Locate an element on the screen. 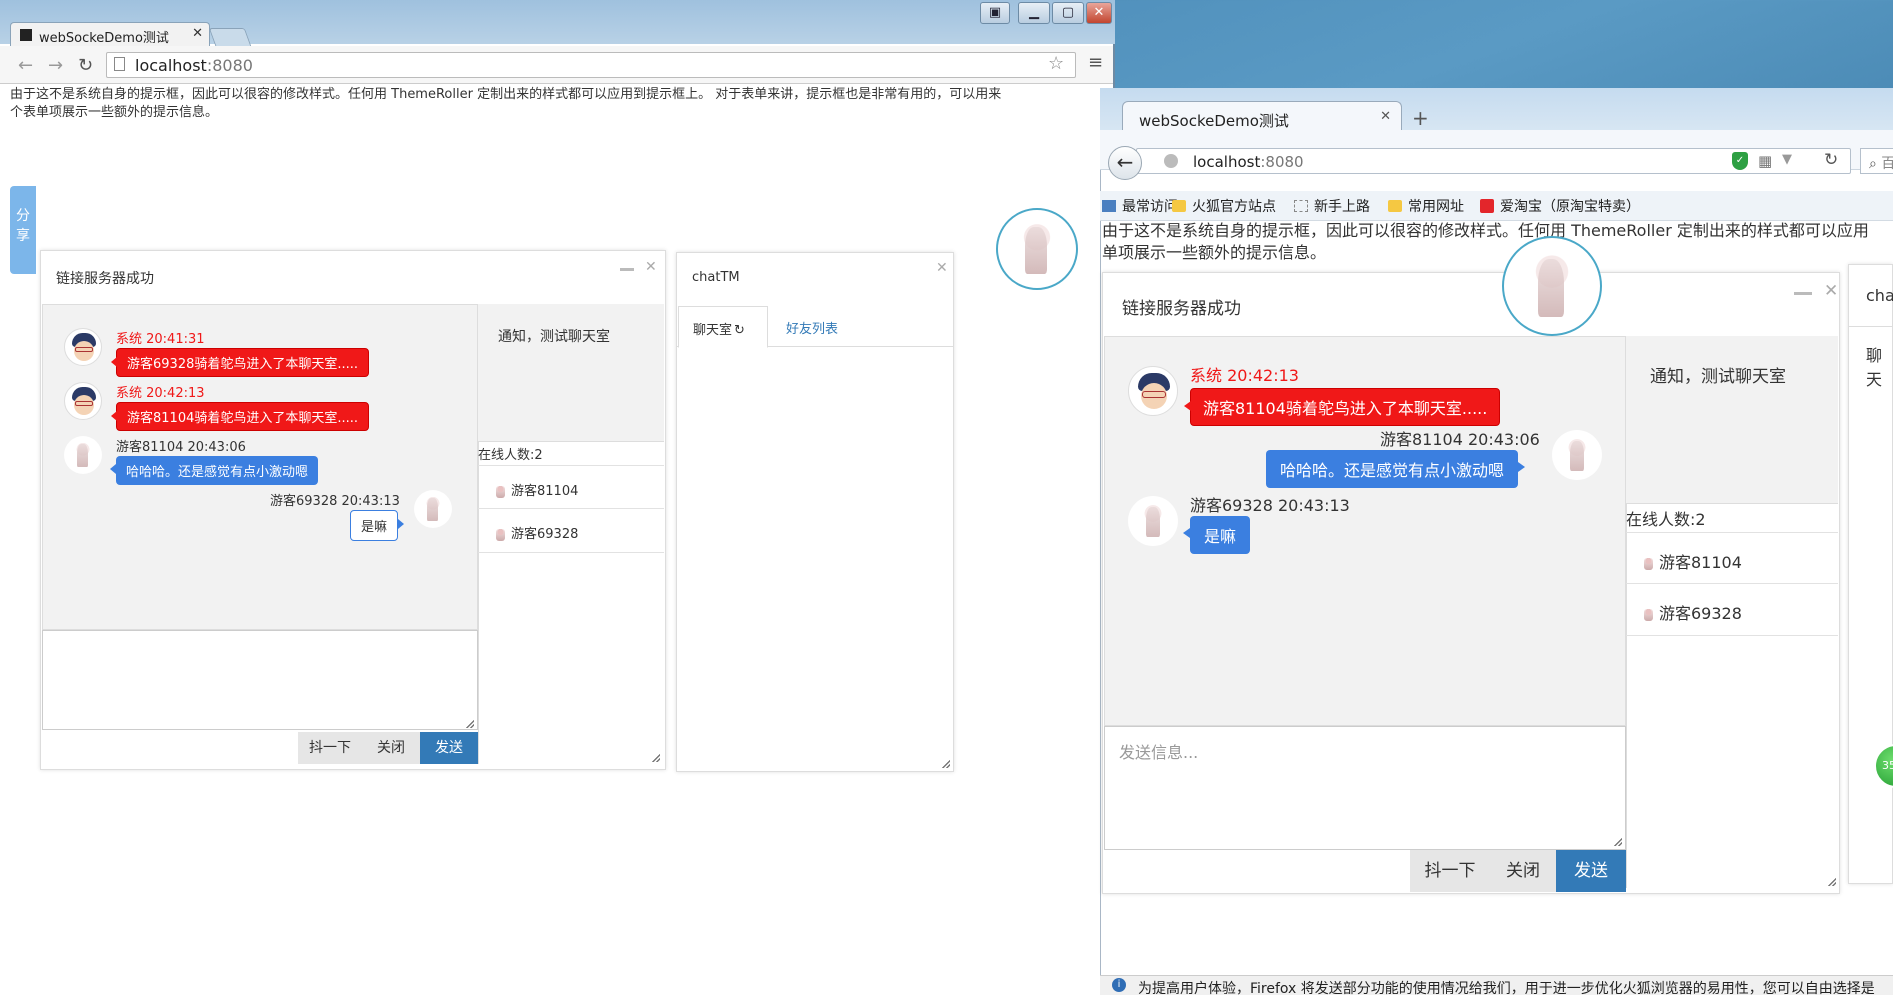  tab-friends: 好友列表 is located at coordinates (812, 327).